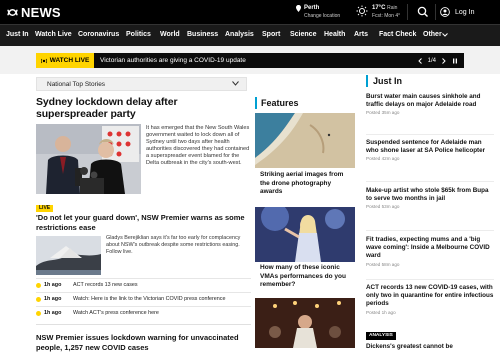 Image resolution: width=500 pixels, height=352 pixels. What do you see at coordinates (334, 34) in the screenshot?
I see `nav-item-health: Health` at bounding box center [334, 34].